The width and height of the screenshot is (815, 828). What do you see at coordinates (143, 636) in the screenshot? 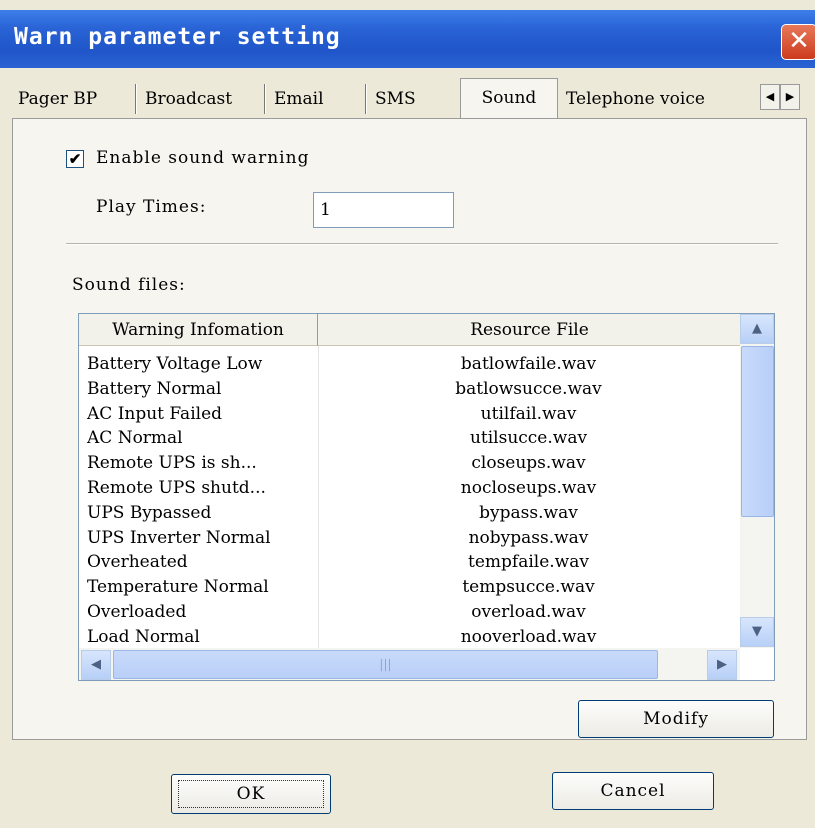
I see `warning-info-cell: Load Normal` at bounding box center [143, 636].